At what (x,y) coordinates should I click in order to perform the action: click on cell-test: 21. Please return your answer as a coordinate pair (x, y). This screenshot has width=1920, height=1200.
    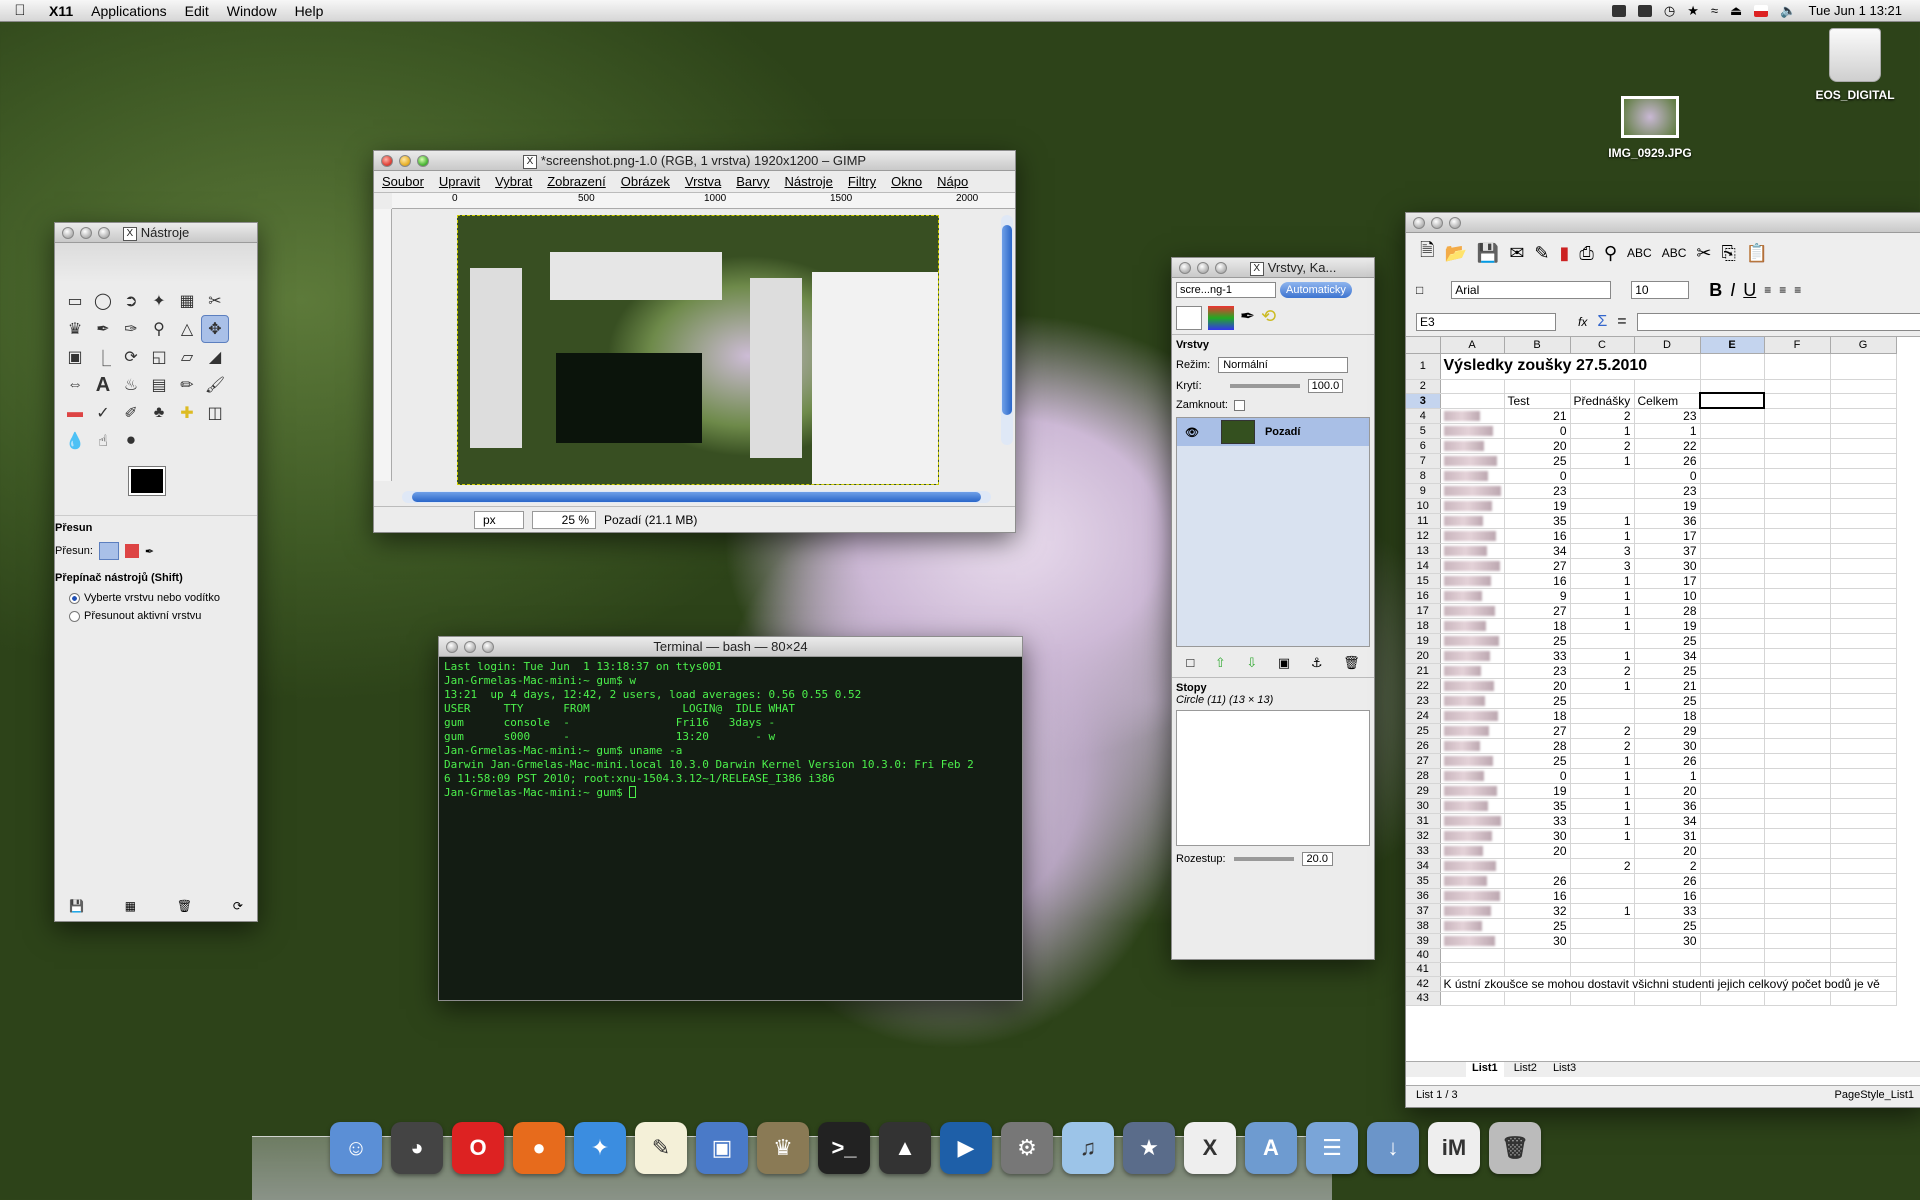
    Looking at the image, I should click on (1537, 416).